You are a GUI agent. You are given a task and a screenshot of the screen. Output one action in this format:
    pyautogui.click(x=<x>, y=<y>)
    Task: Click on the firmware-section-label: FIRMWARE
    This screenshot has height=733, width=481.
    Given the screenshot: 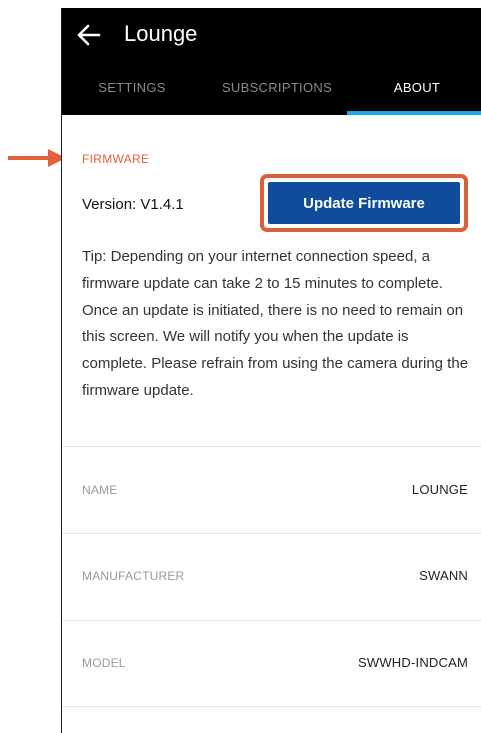 What is the action you would take?
    pyautogui.click(x=116, y=159)
    